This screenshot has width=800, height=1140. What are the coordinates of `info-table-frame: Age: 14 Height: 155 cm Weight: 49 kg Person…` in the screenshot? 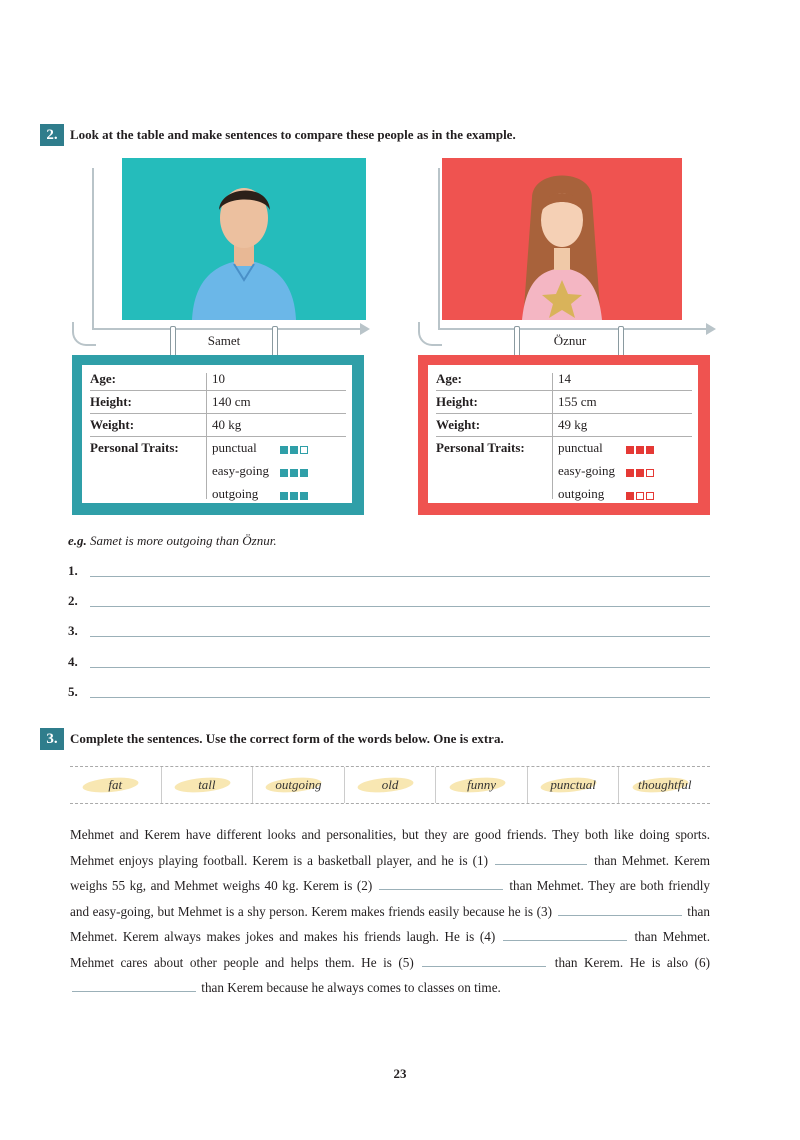 It's located at (564, 435).